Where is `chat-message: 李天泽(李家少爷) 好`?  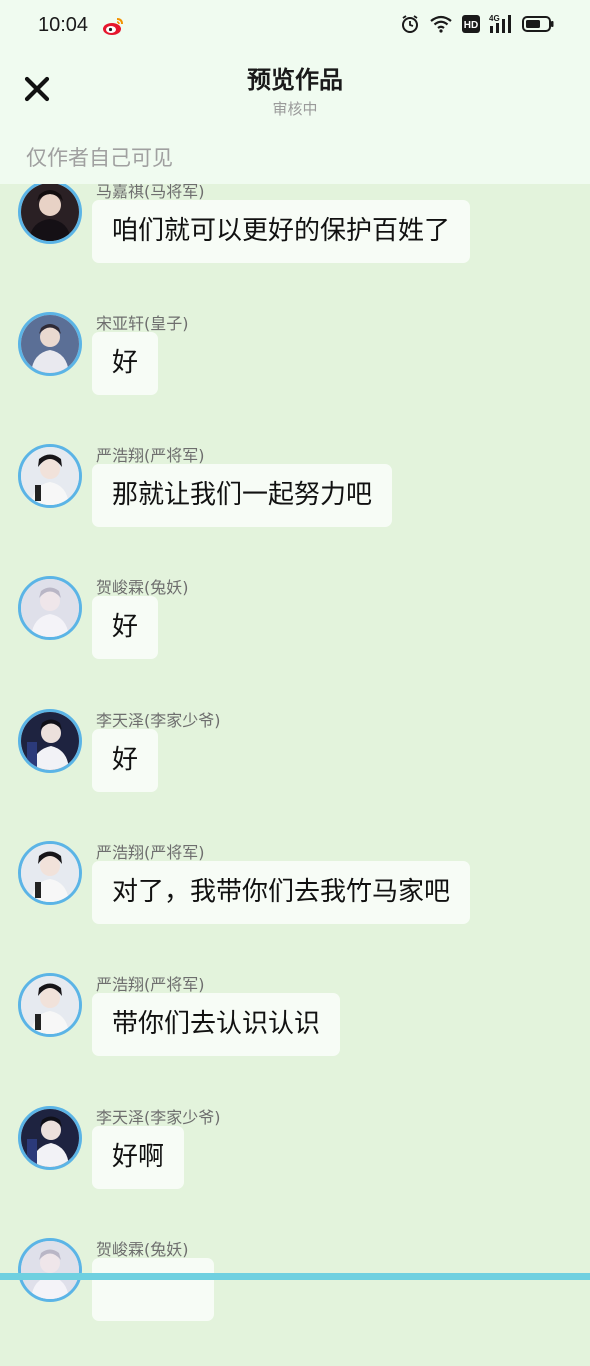
chat-message: 李天泽(李家少爷) 好 is located at coordinates (295, 772).